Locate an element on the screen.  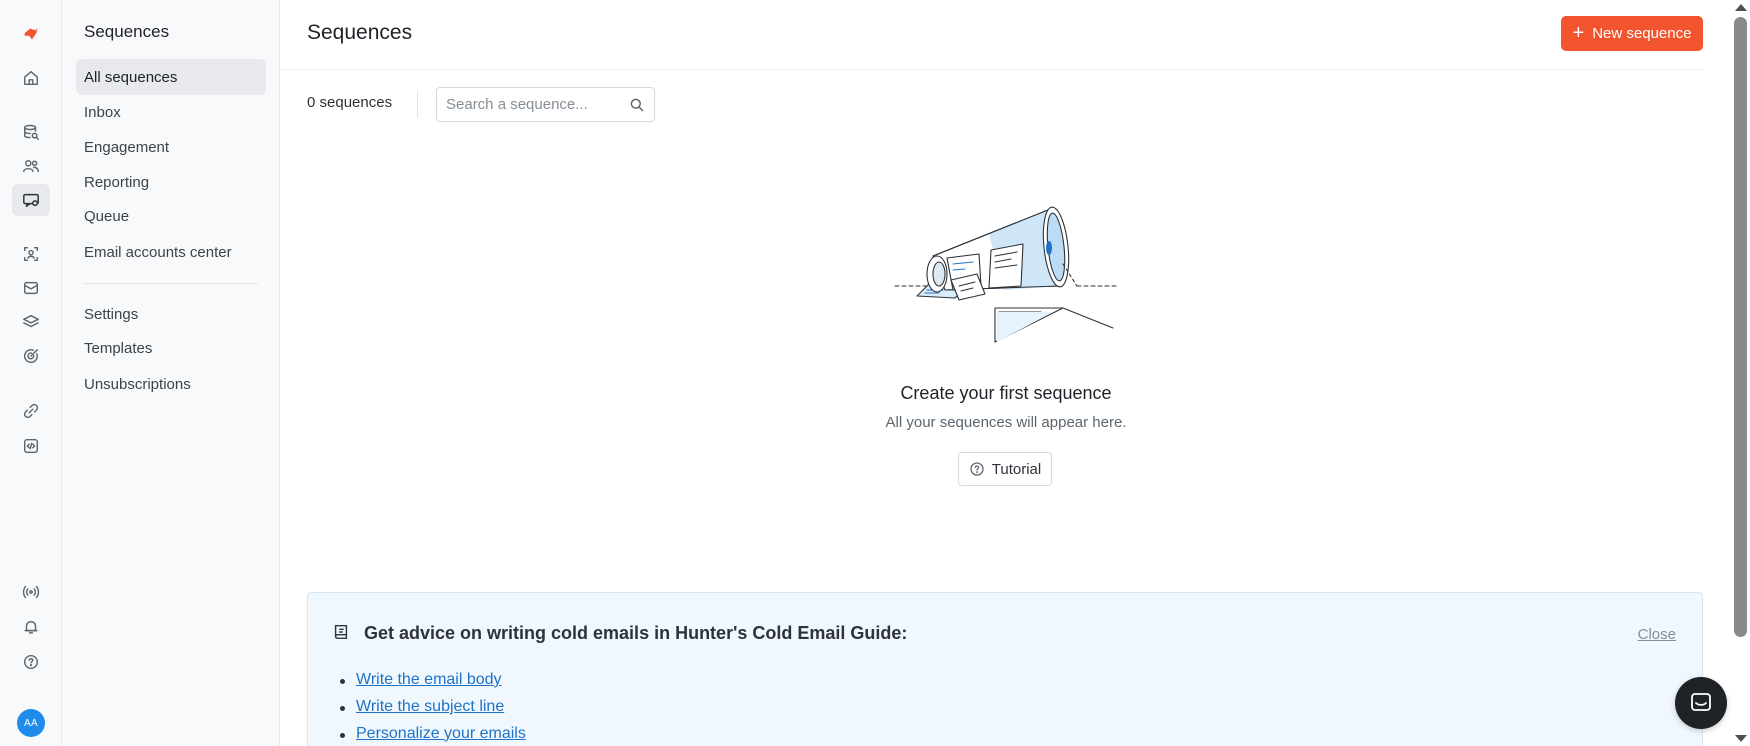
bell-icon is located at coordinates (31, 627).